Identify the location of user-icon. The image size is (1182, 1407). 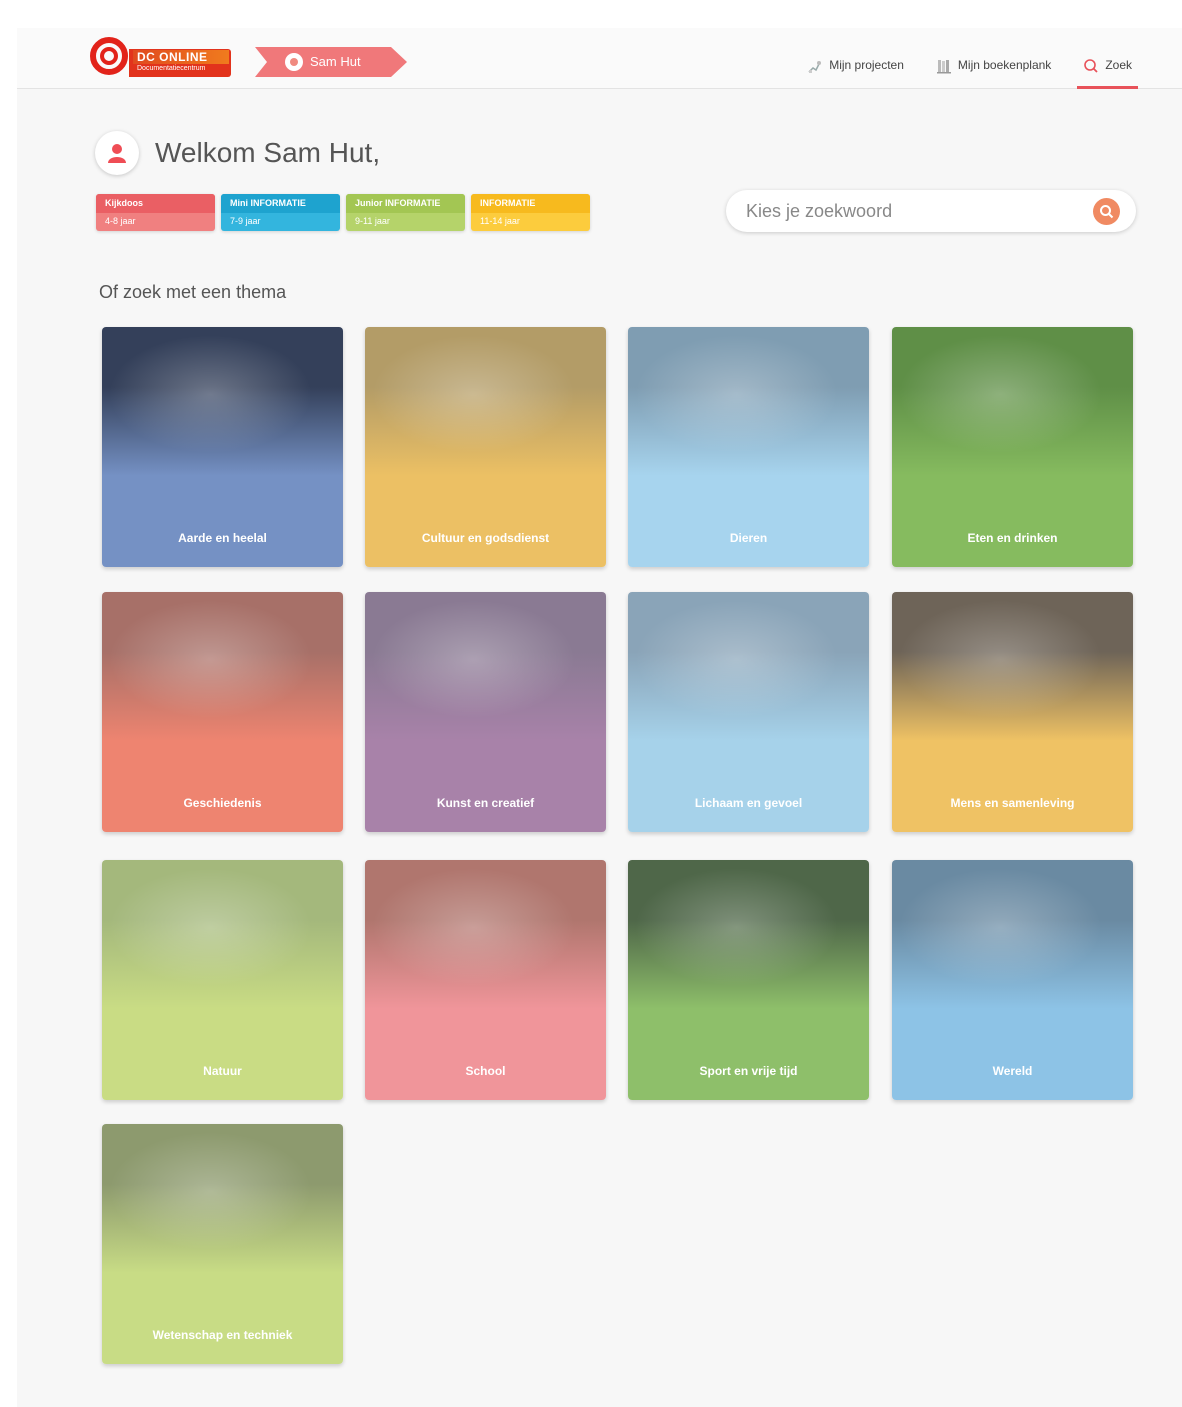
(117, 153).